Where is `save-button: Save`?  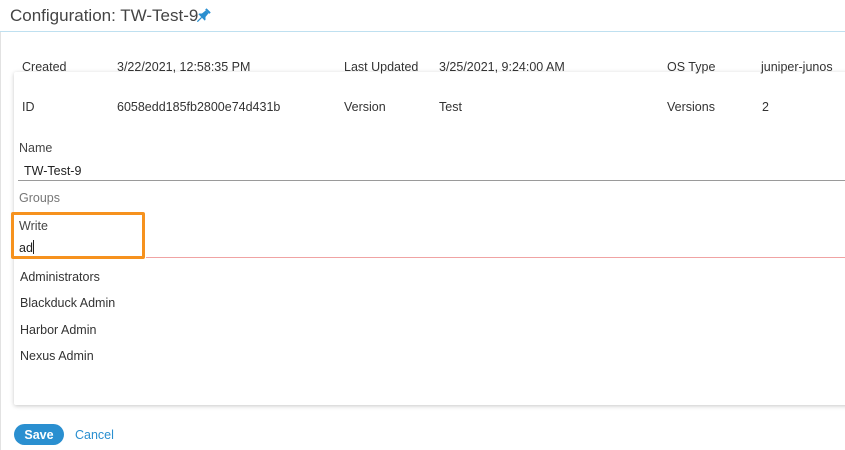
save-button: Save is located at coordinates (39, 434).